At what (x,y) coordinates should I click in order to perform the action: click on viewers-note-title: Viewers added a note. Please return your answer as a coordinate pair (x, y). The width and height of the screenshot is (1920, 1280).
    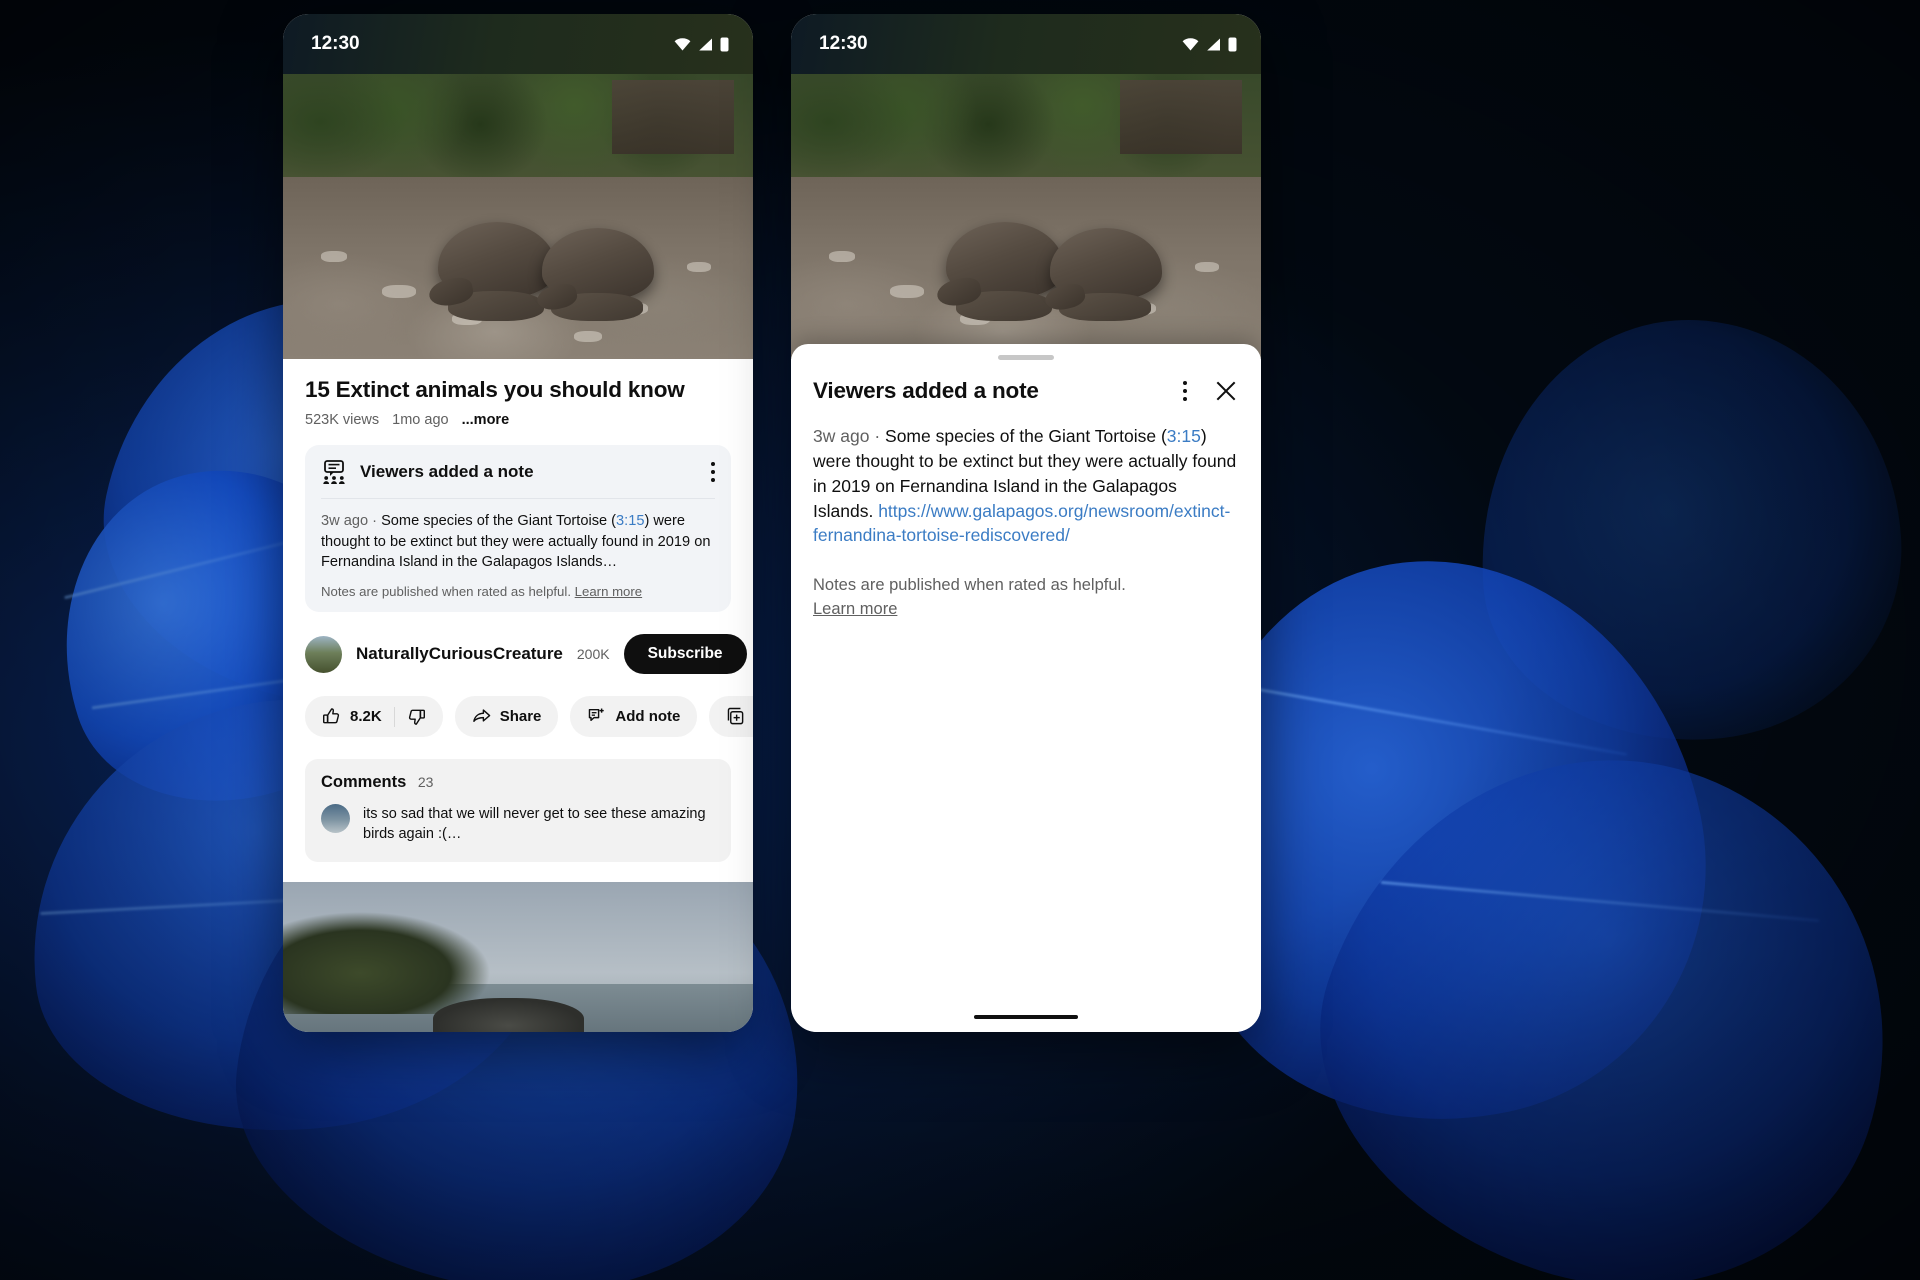
    Looking at the image, I should click on (447, 471).